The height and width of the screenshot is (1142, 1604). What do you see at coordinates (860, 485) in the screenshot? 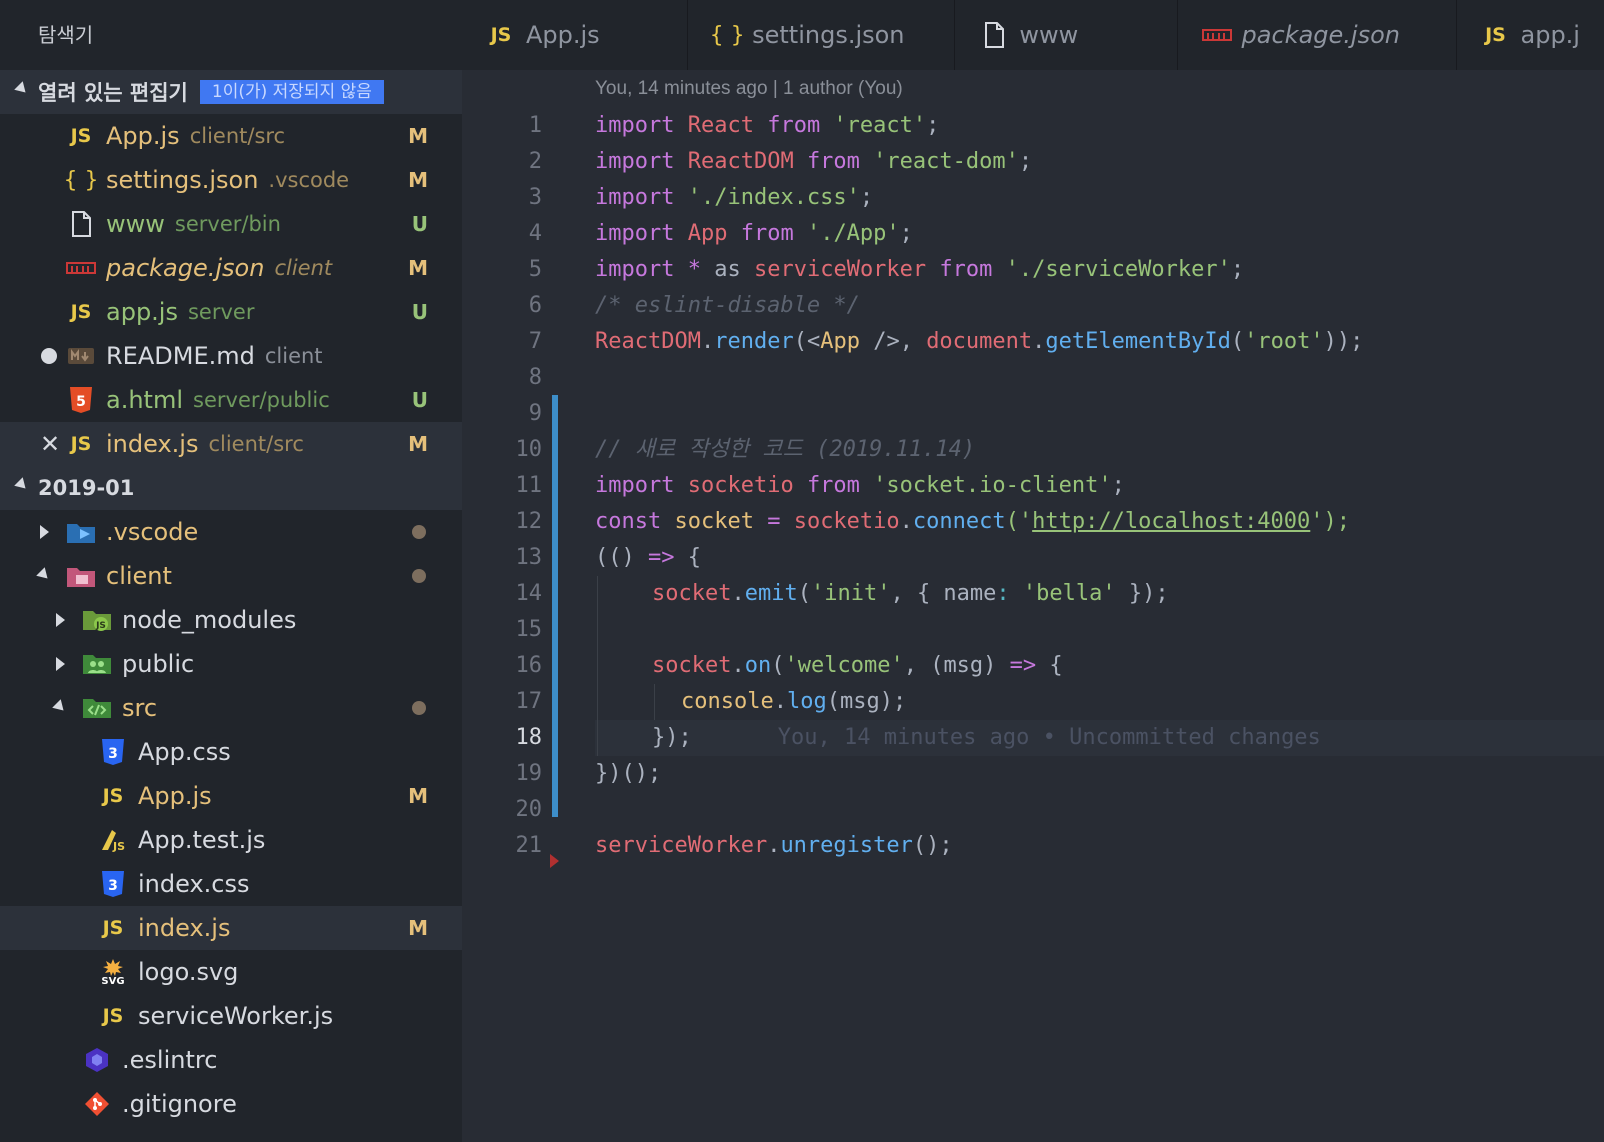
I see `code-line: import socketio from 'socket.io-client';` at bounding box center [860, 485].